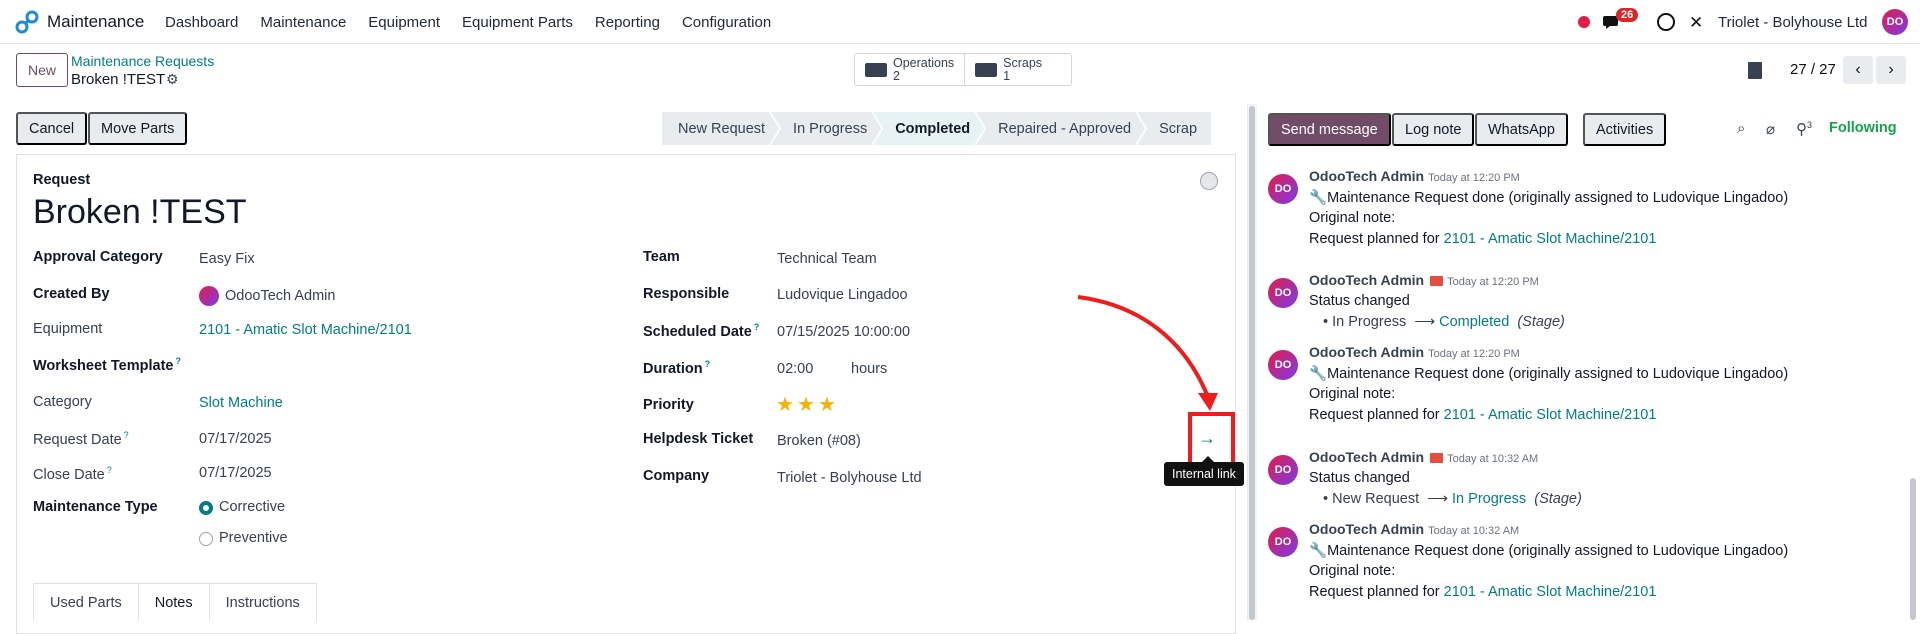  Describe the element at coordinates (1913, 549) in the screenshot. I see `chatter-scrollbar` at that location.